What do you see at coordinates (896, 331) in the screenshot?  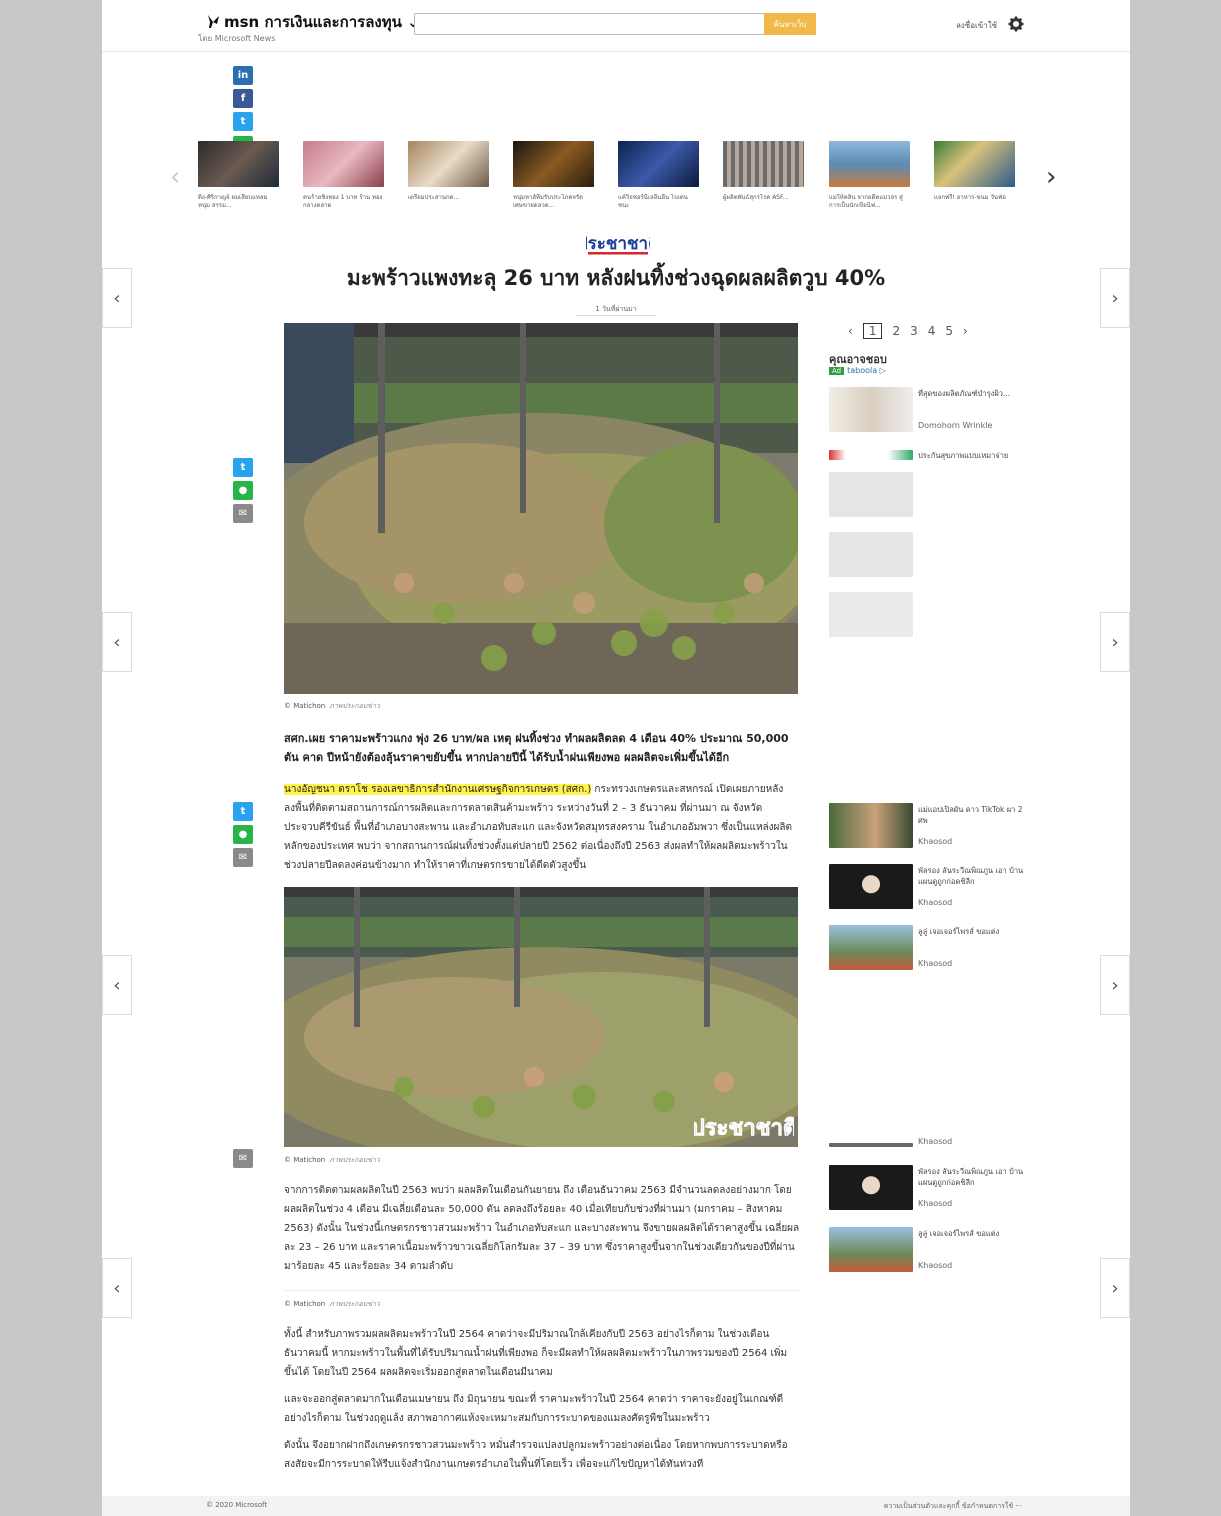 I see `pager-page: 2` at bounding box center [896, 331].